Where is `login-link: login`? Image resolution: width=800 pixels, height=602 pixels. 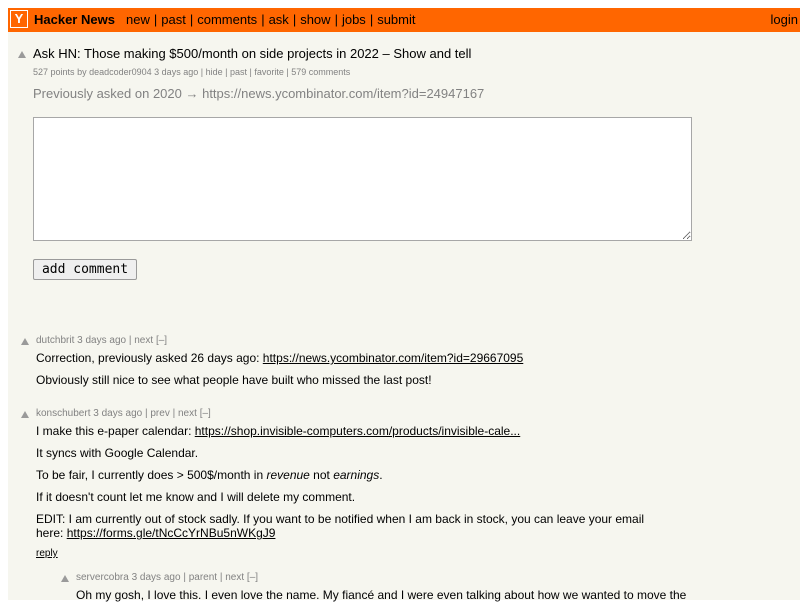
login-link: login is located at coordinates (784, 19).